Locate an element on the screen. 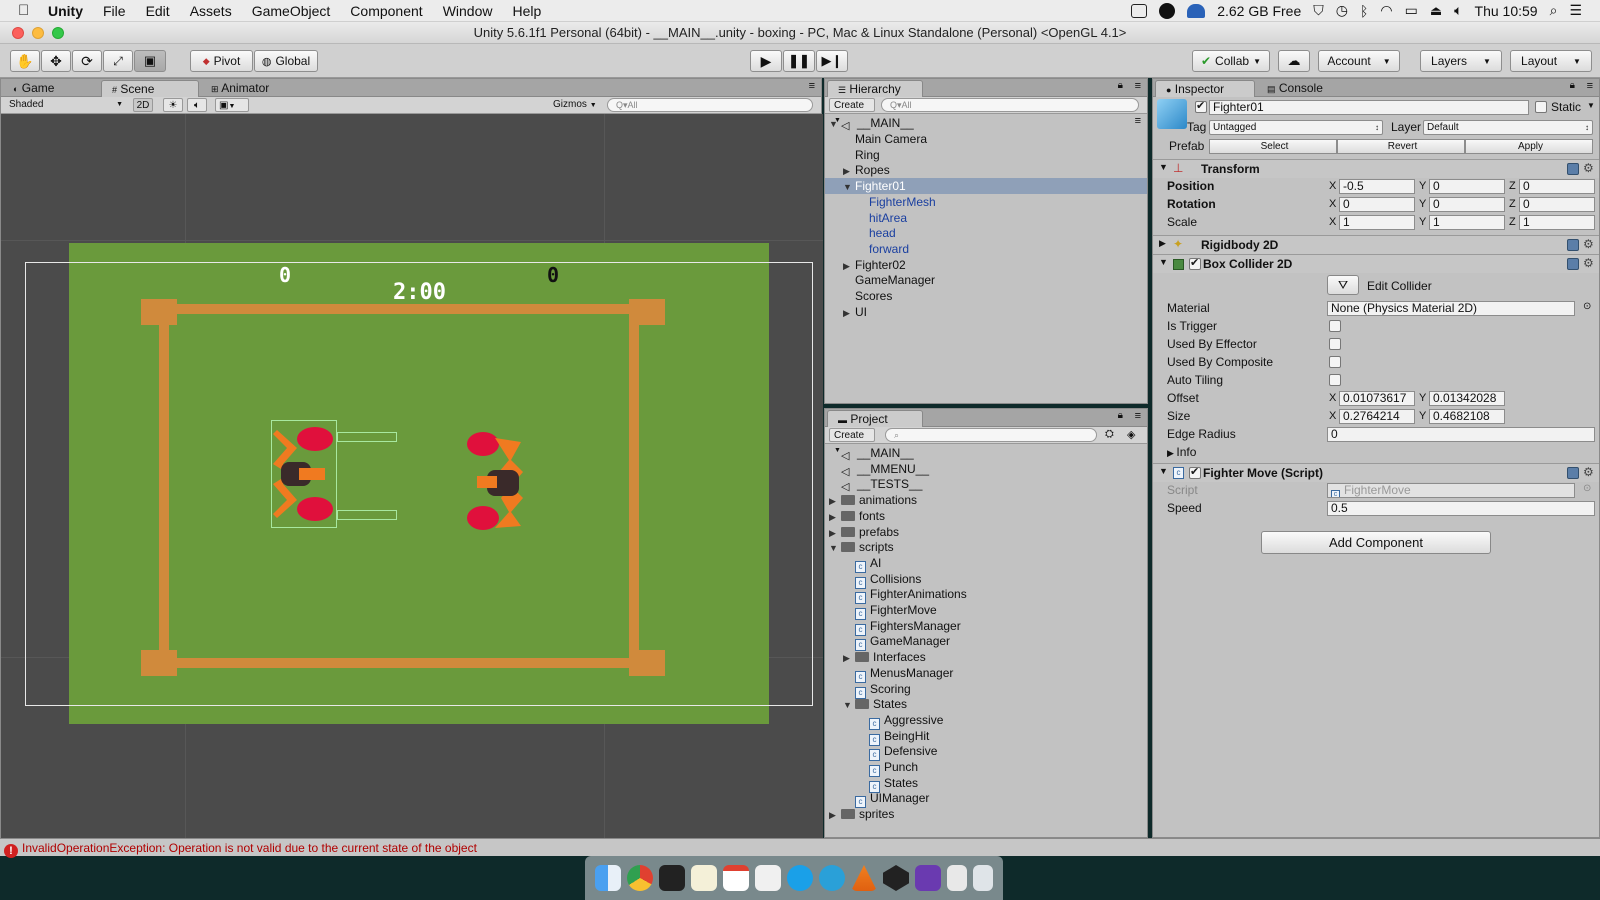 The image size is (1600, 900). offset-y-field: 0.01342028 is located at coordinates (1467, 398).